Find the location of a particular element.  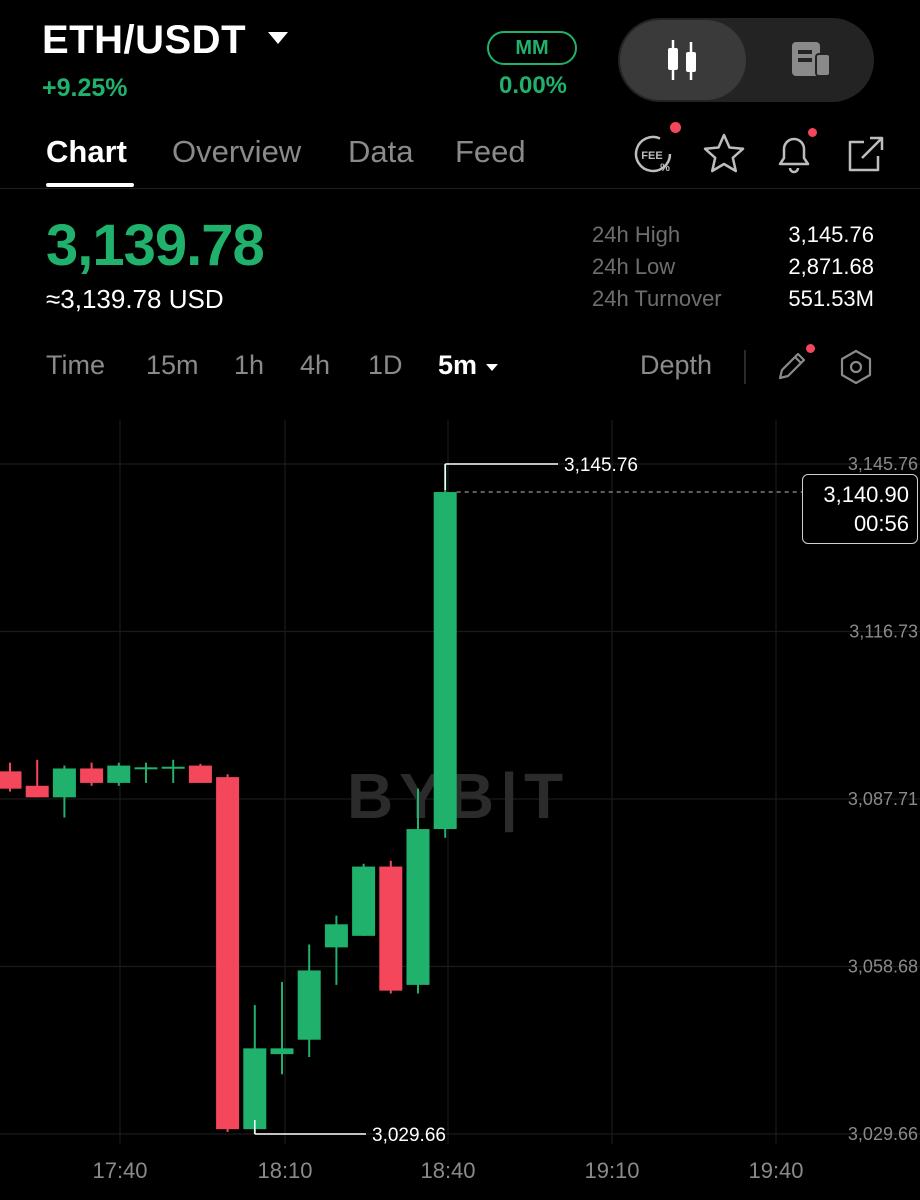

mm-value: 0.00% is located at coordinates (533, 85).